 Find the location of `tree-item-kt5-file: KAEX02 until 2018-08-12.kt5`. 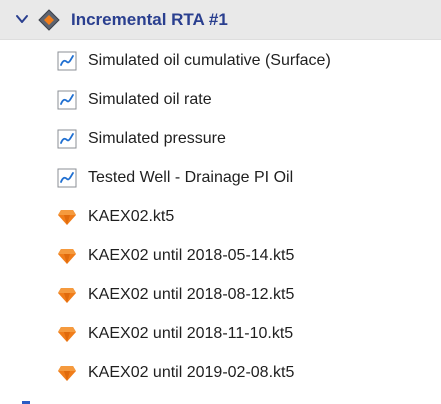

tree-item-kt5-file: KAEX02 until 2018-08-12.kt5 is located at coordinates (220, 295).